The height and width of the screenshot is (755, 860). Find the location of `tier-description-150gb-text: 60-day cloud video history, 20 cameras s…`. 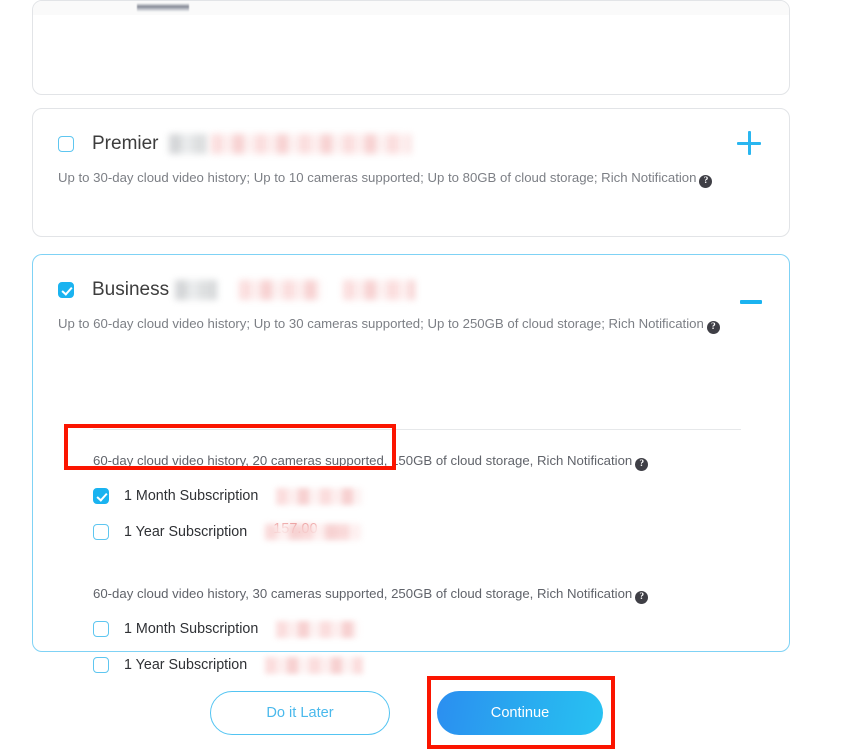

tier-description-150gb-text: 60-day cloud video history, 20 cameras s… is located at coordinates (363, 460).